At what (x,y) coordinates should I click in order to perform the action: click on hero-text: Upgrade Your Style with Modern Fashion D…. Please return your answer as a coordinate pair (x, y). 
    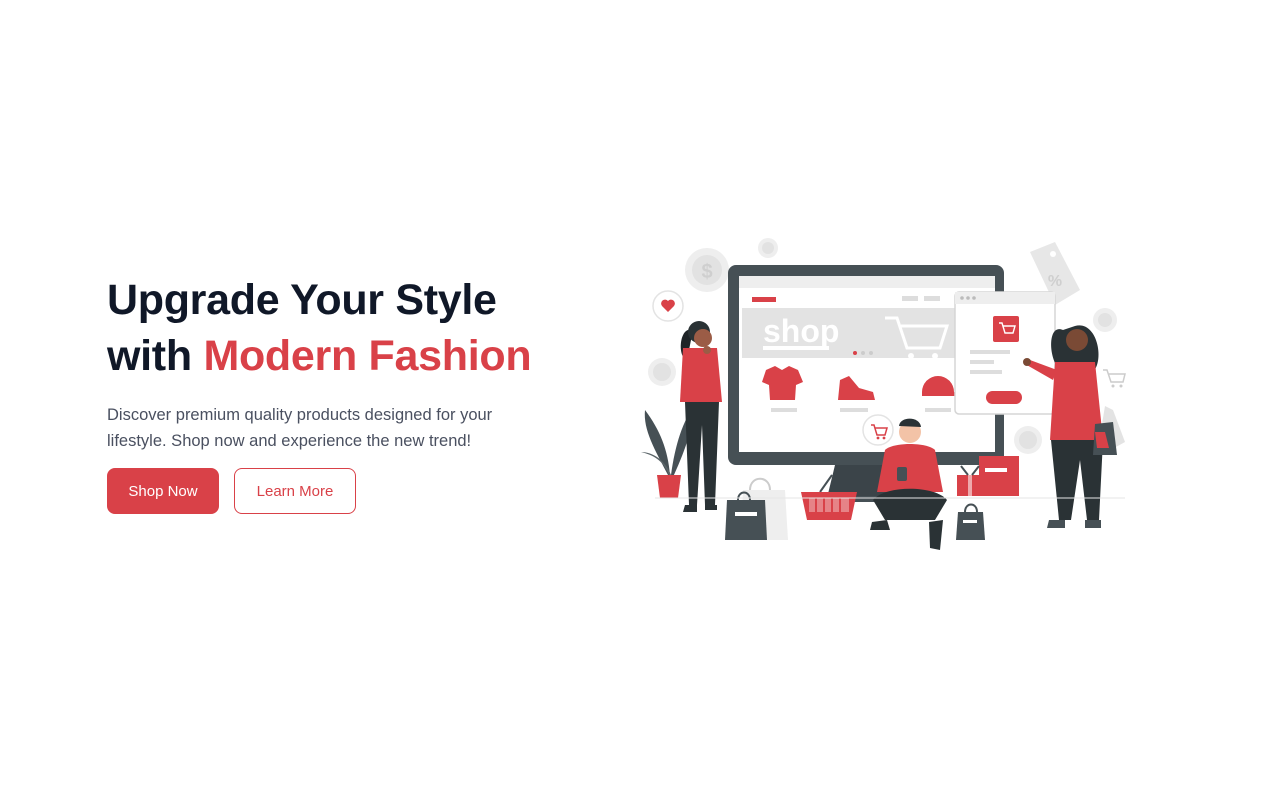
    Looking at the image, I should click on (342, 363).